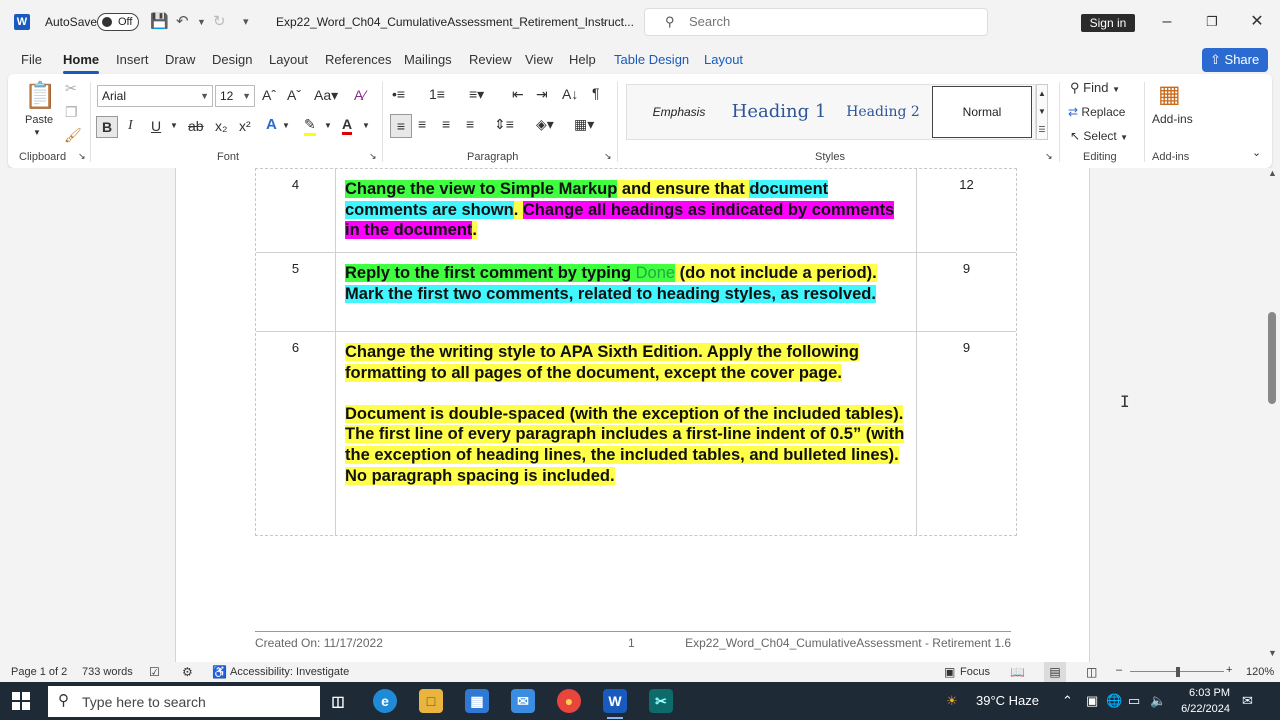  Describe the element at coordinates (651, 59) in the screenshot. I see `tab-table-design: Table Design` at that location.